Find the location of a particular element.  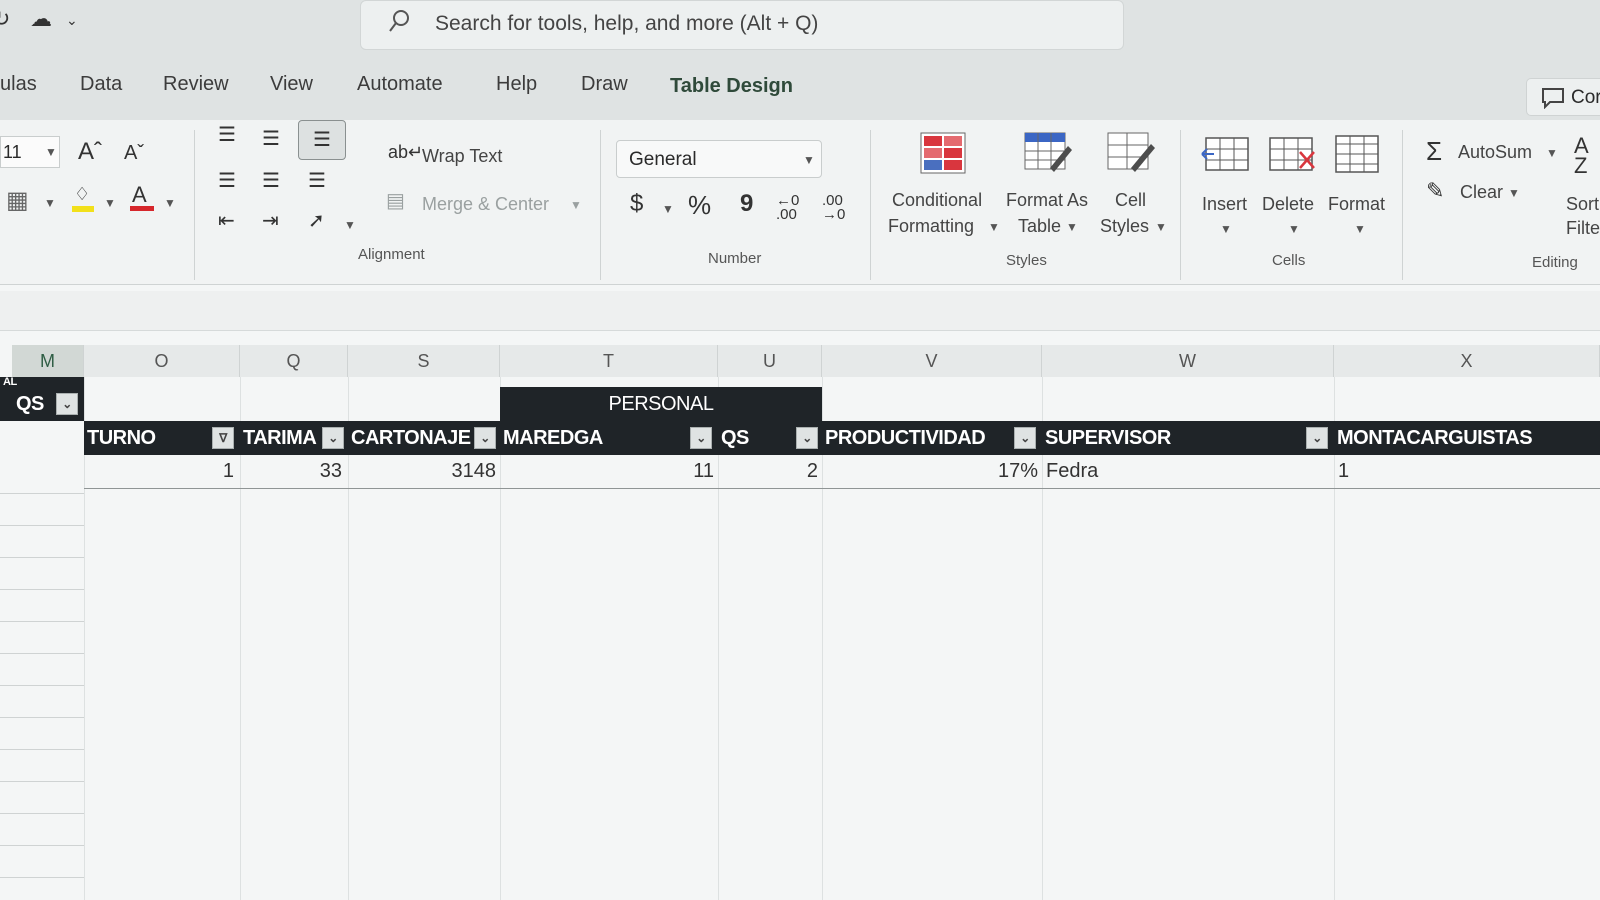

percent-button: % is located at coordinates (699, 205).